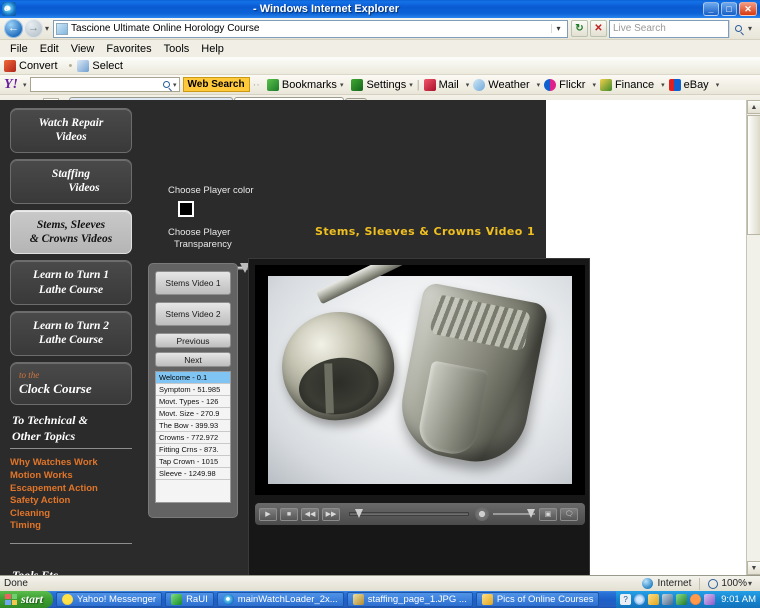 This screenshot has height=608, width=760. I want to click on refresh-button: ↻, so click(579, 28).